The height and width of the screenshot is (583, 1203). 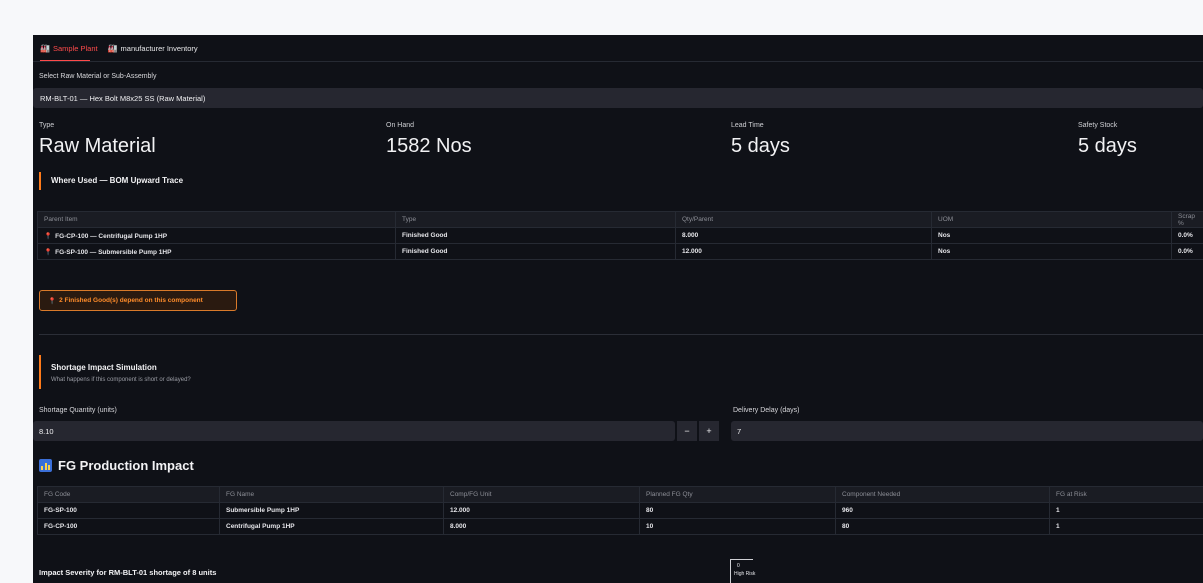 What do you see at coordinates (128, 510) in the screenshot?
I see `cell: FG-SP-100` at bounding box center [128, 510].